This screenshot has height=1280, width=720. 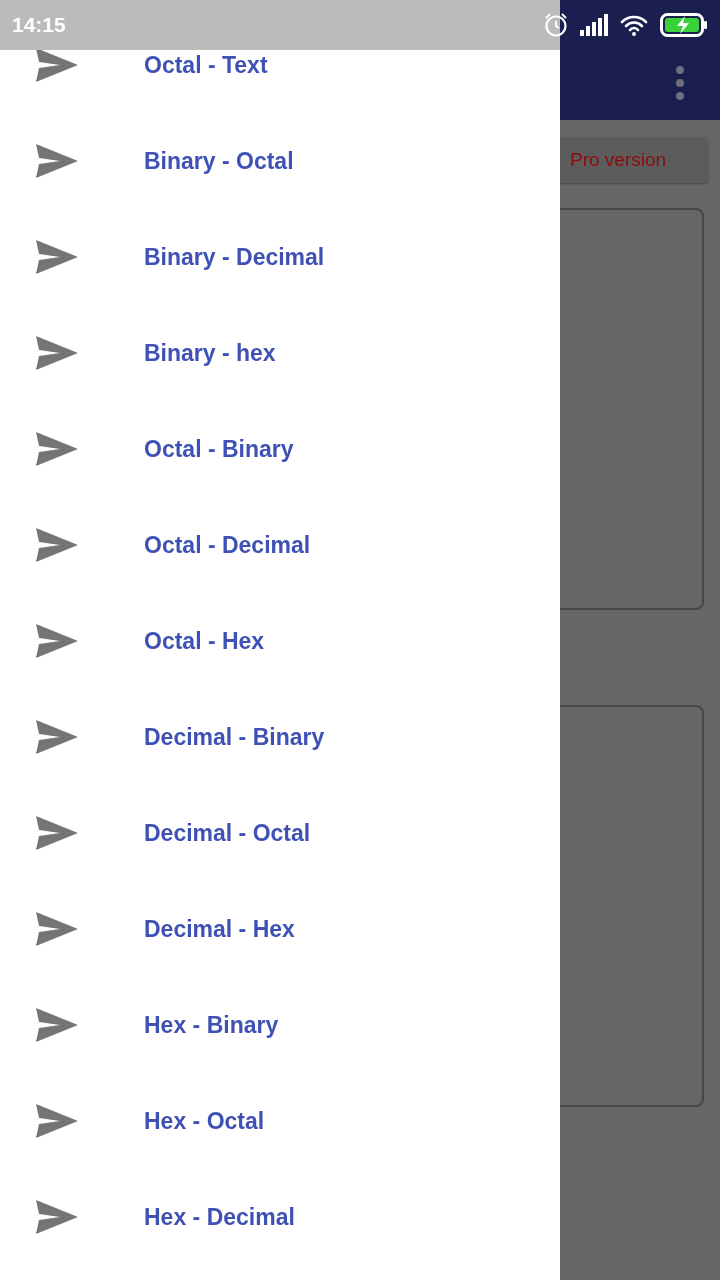 What do you see at coordinates (204, 641) in the screenshot?
I see `menu-item: Octal - Hex` at bounding box center [204, 641].